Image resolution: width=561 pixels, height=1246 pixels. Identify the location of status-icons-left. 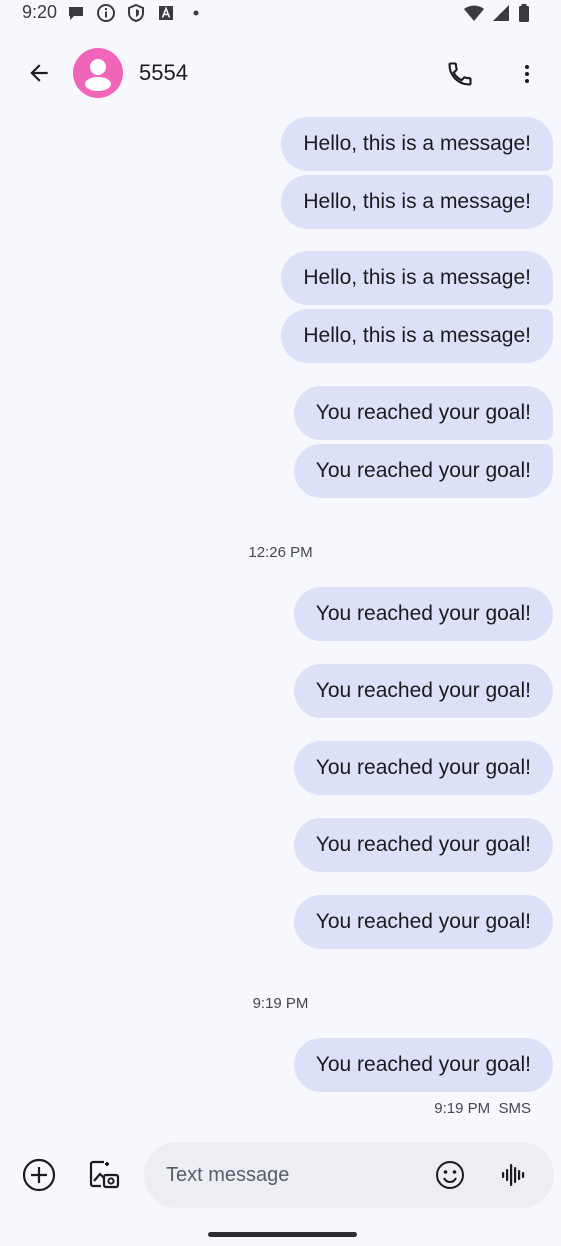
(136, 13).